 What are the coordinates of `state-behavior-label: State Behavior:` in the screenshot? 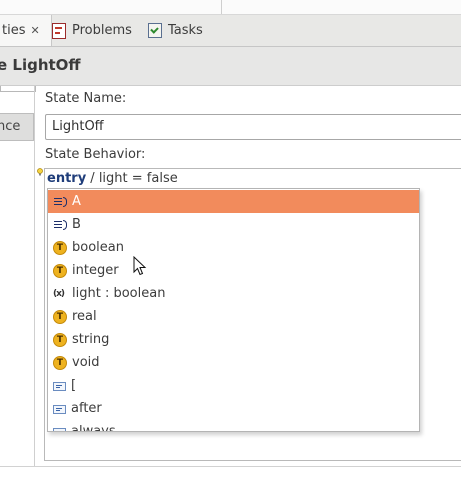 It's located at (95, 154).